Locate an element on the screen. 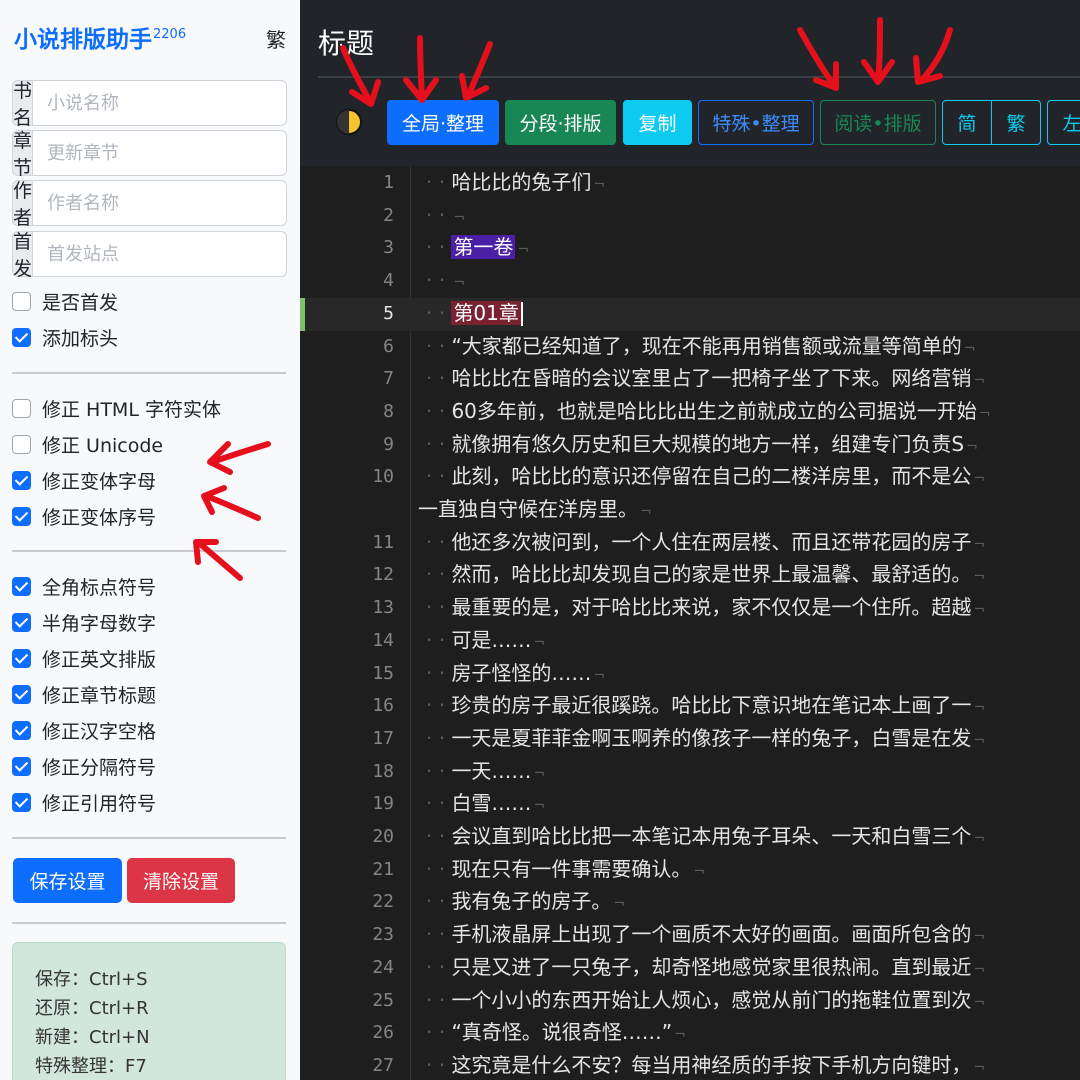 The width and height of the screenshot is (1080, 1080). option-fullwidth-punctuation: 全角标点符号 is located at coordinates (84, 586).